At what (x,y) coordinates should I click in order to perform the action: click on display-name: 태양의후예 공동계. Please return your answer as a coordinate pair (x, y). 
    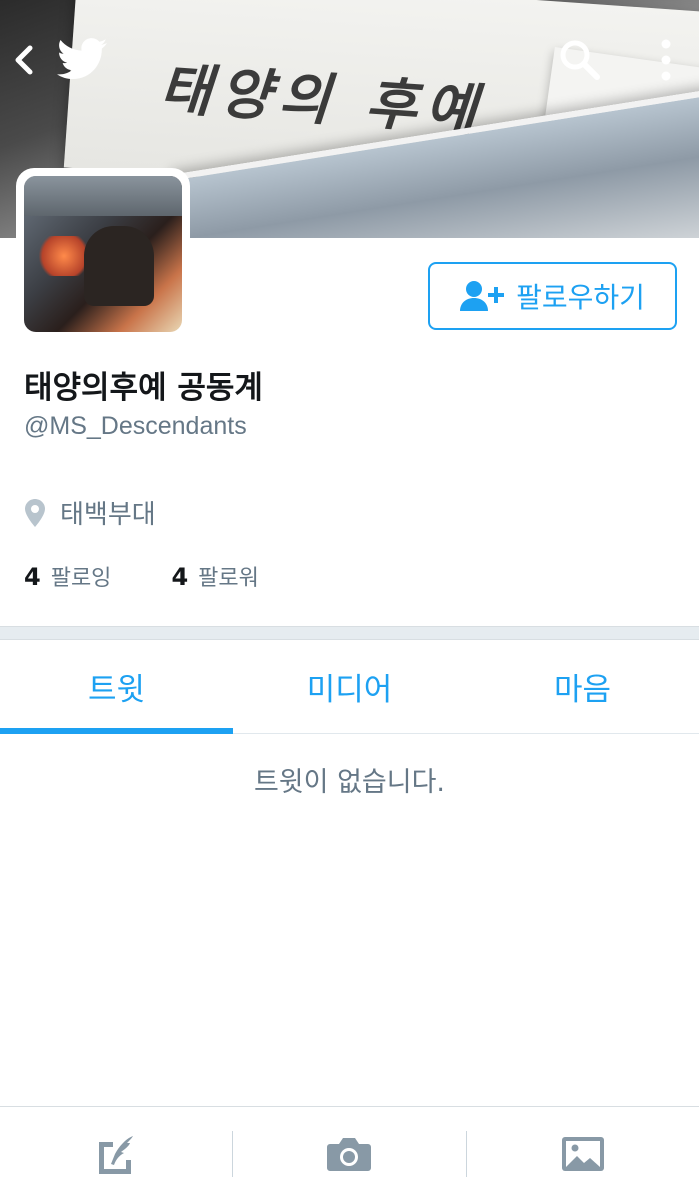
    Looking at the image, I should click on (143, 388).